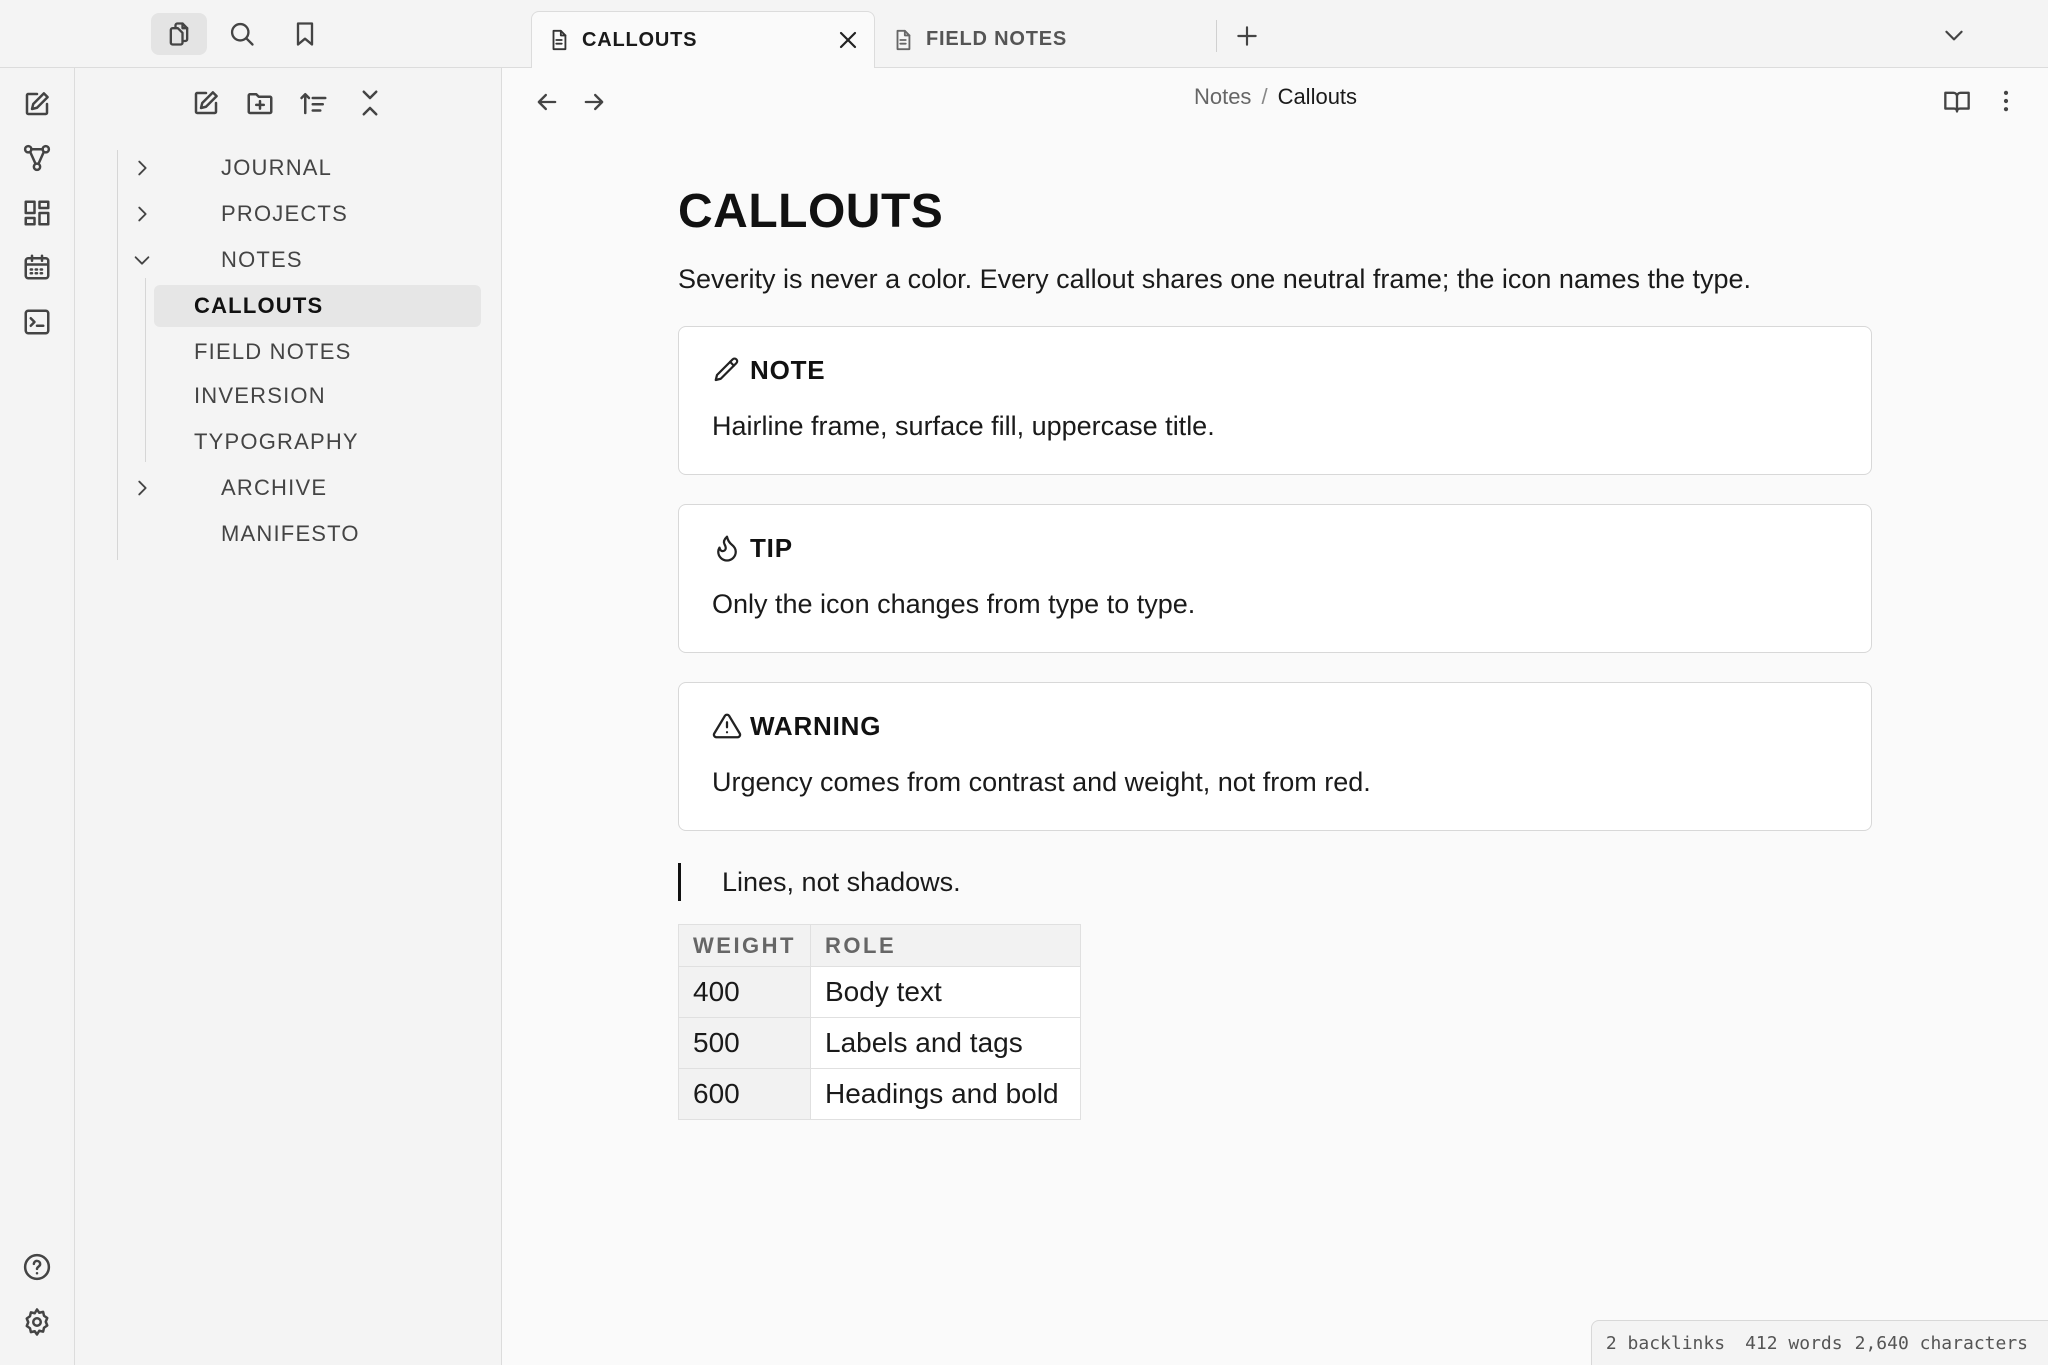  I want to click on canvas-icon, so click(37, 213).